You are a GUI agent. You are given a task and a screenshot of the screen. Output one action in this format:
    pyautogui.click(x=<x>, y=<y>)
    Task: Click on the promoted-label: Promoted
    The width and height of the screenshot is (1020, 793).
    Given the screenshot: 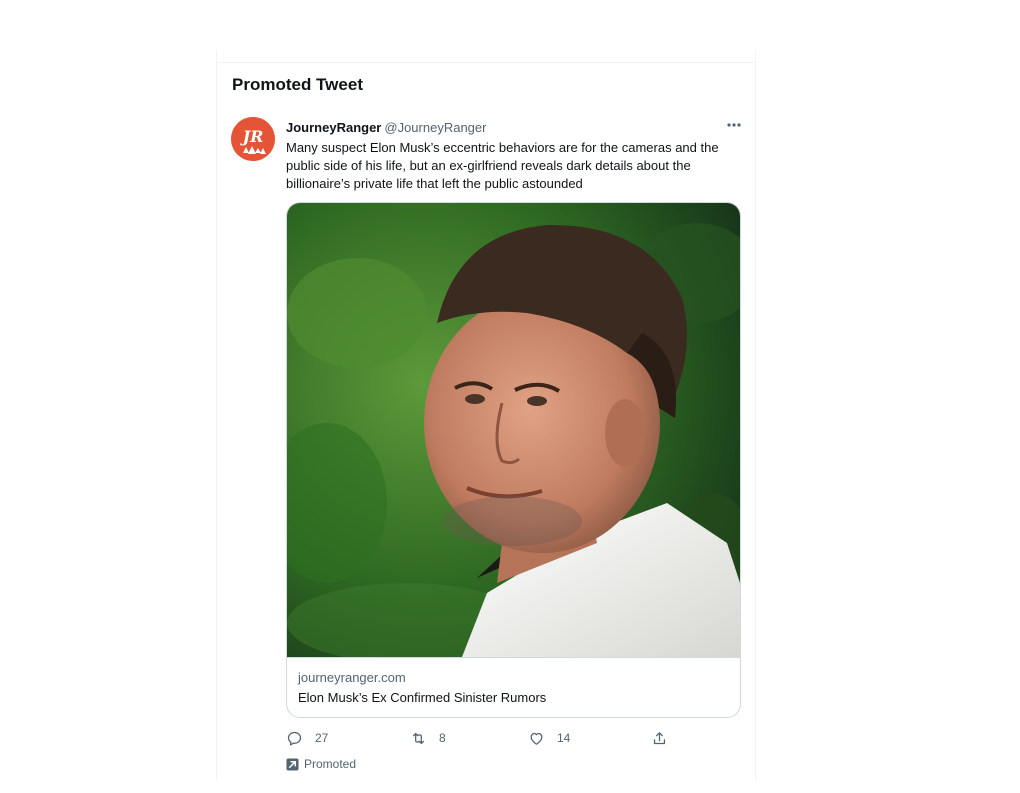 What is the action you would take?
    pyautogui.click(x=321, y=764)
    